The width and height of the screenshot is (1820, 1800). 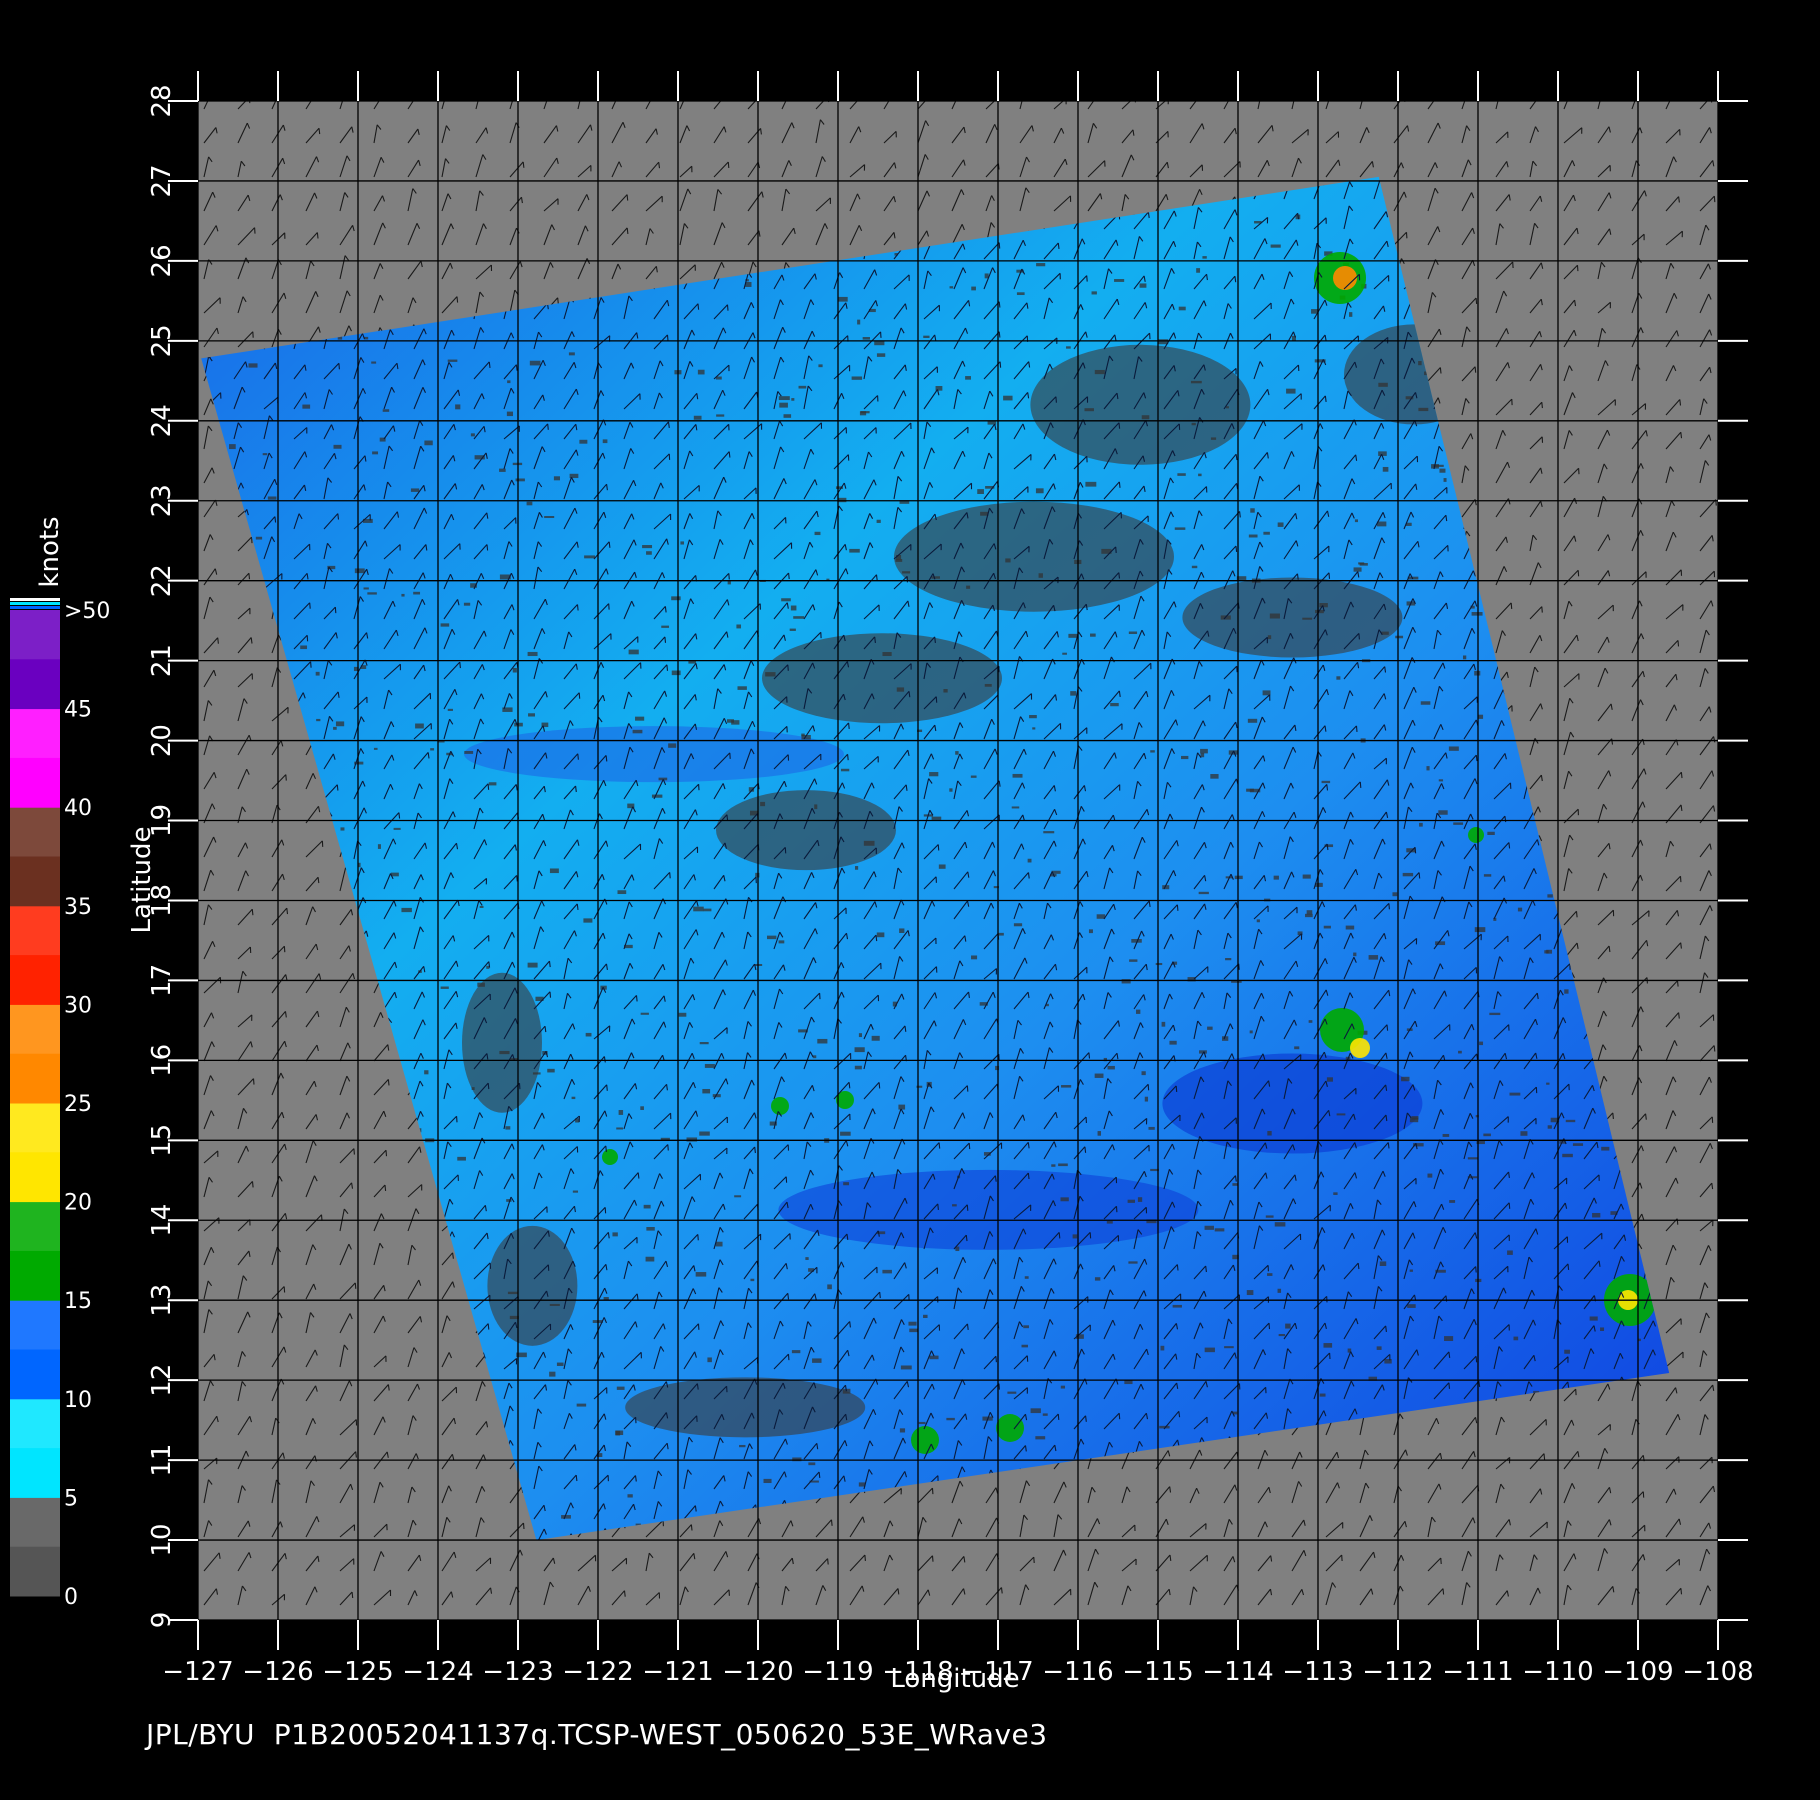 I want to click on y-axis-title: Latitude, so click(x=142, y=879).